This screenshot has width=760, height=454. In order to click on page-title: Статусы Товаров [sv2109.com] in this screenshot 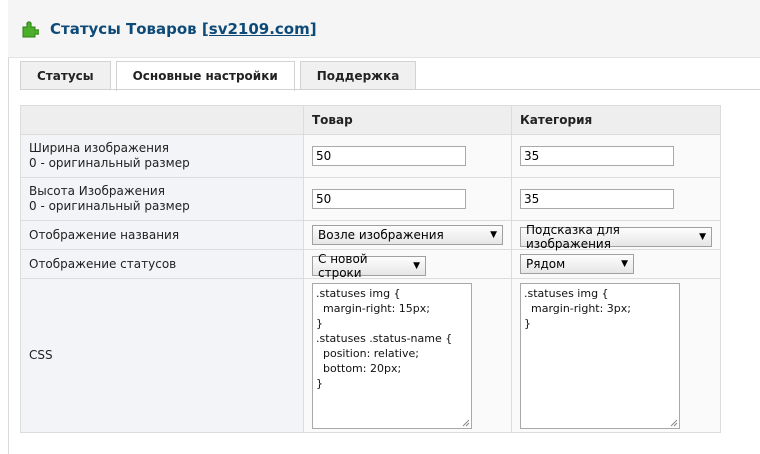, I will do `click(183, 29)`.